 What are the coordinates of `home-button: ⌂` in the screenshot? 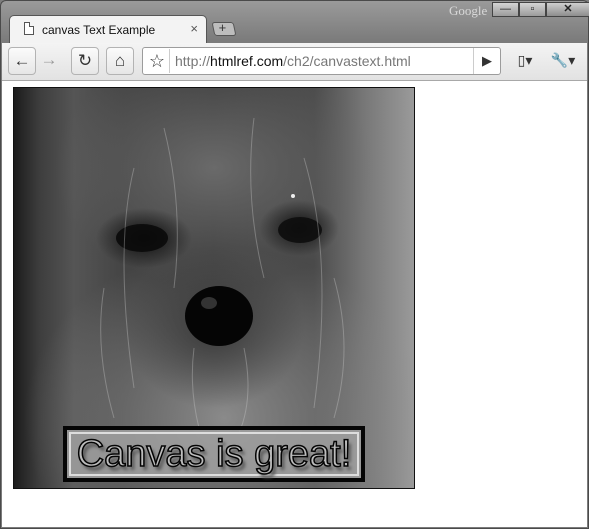 It's located at (120, 61).